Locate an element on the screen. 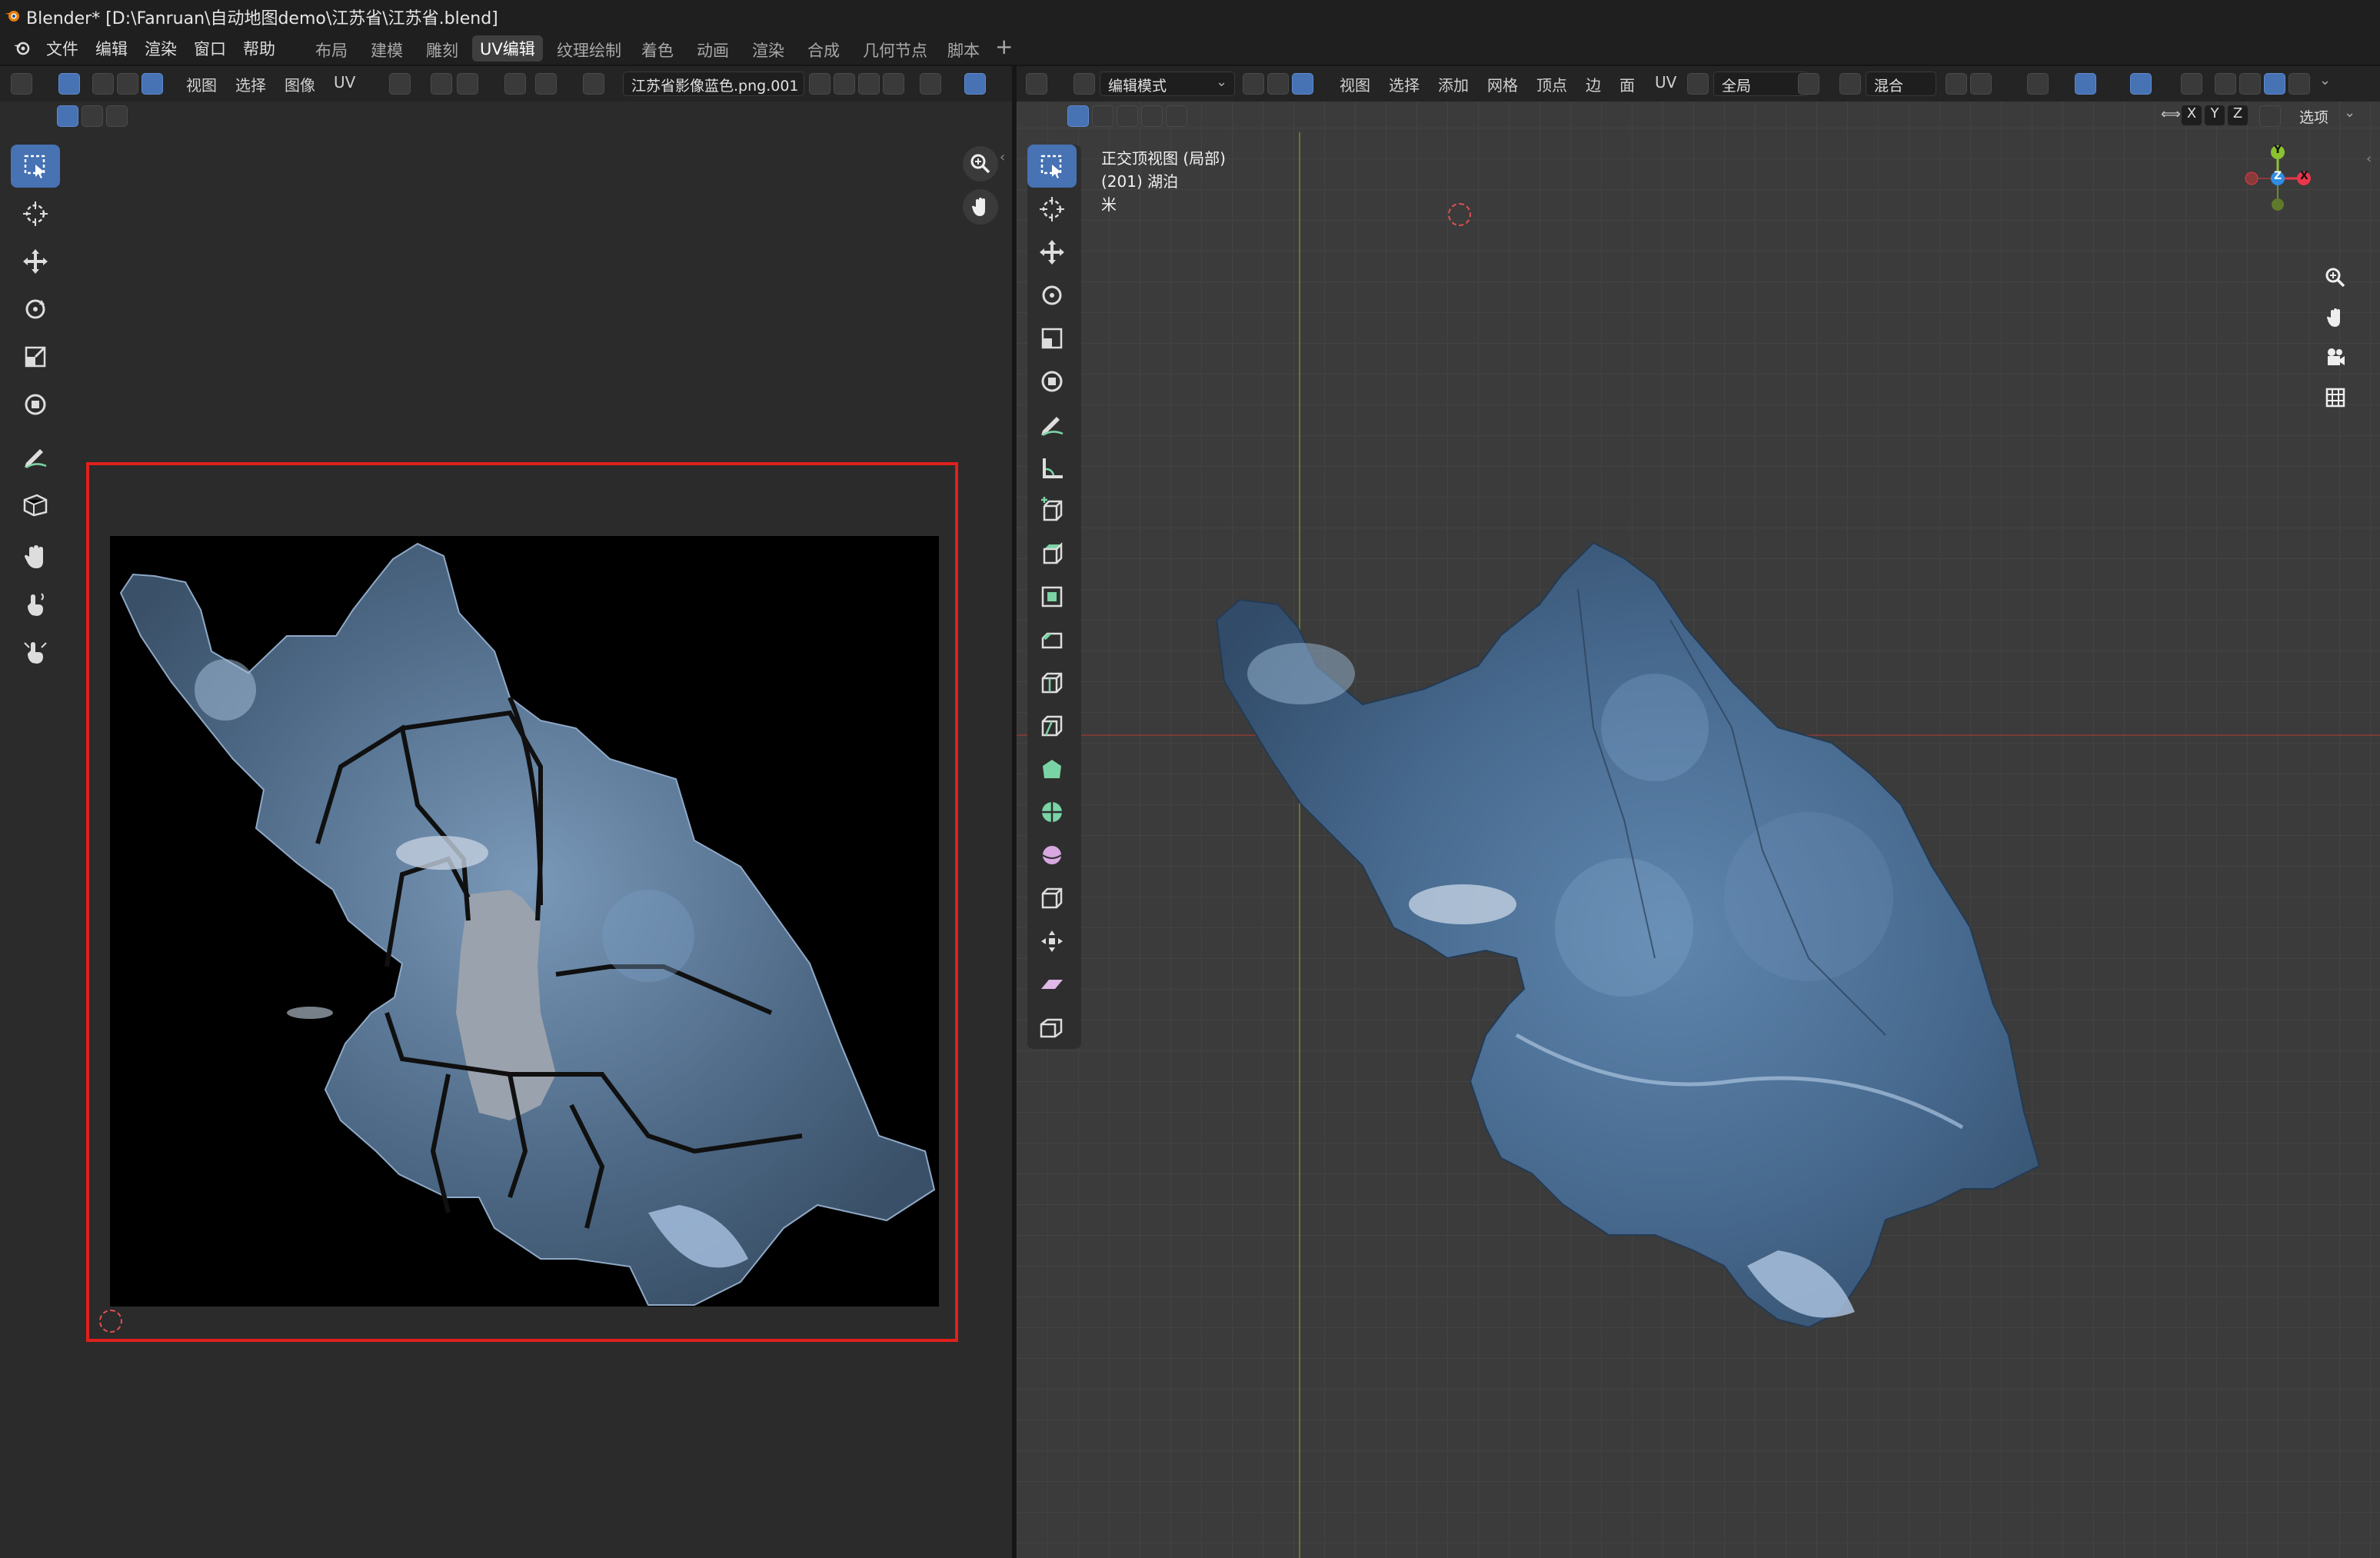 The image size is (2380, 1558). spin-icon is located at coordinates (1052, 813).